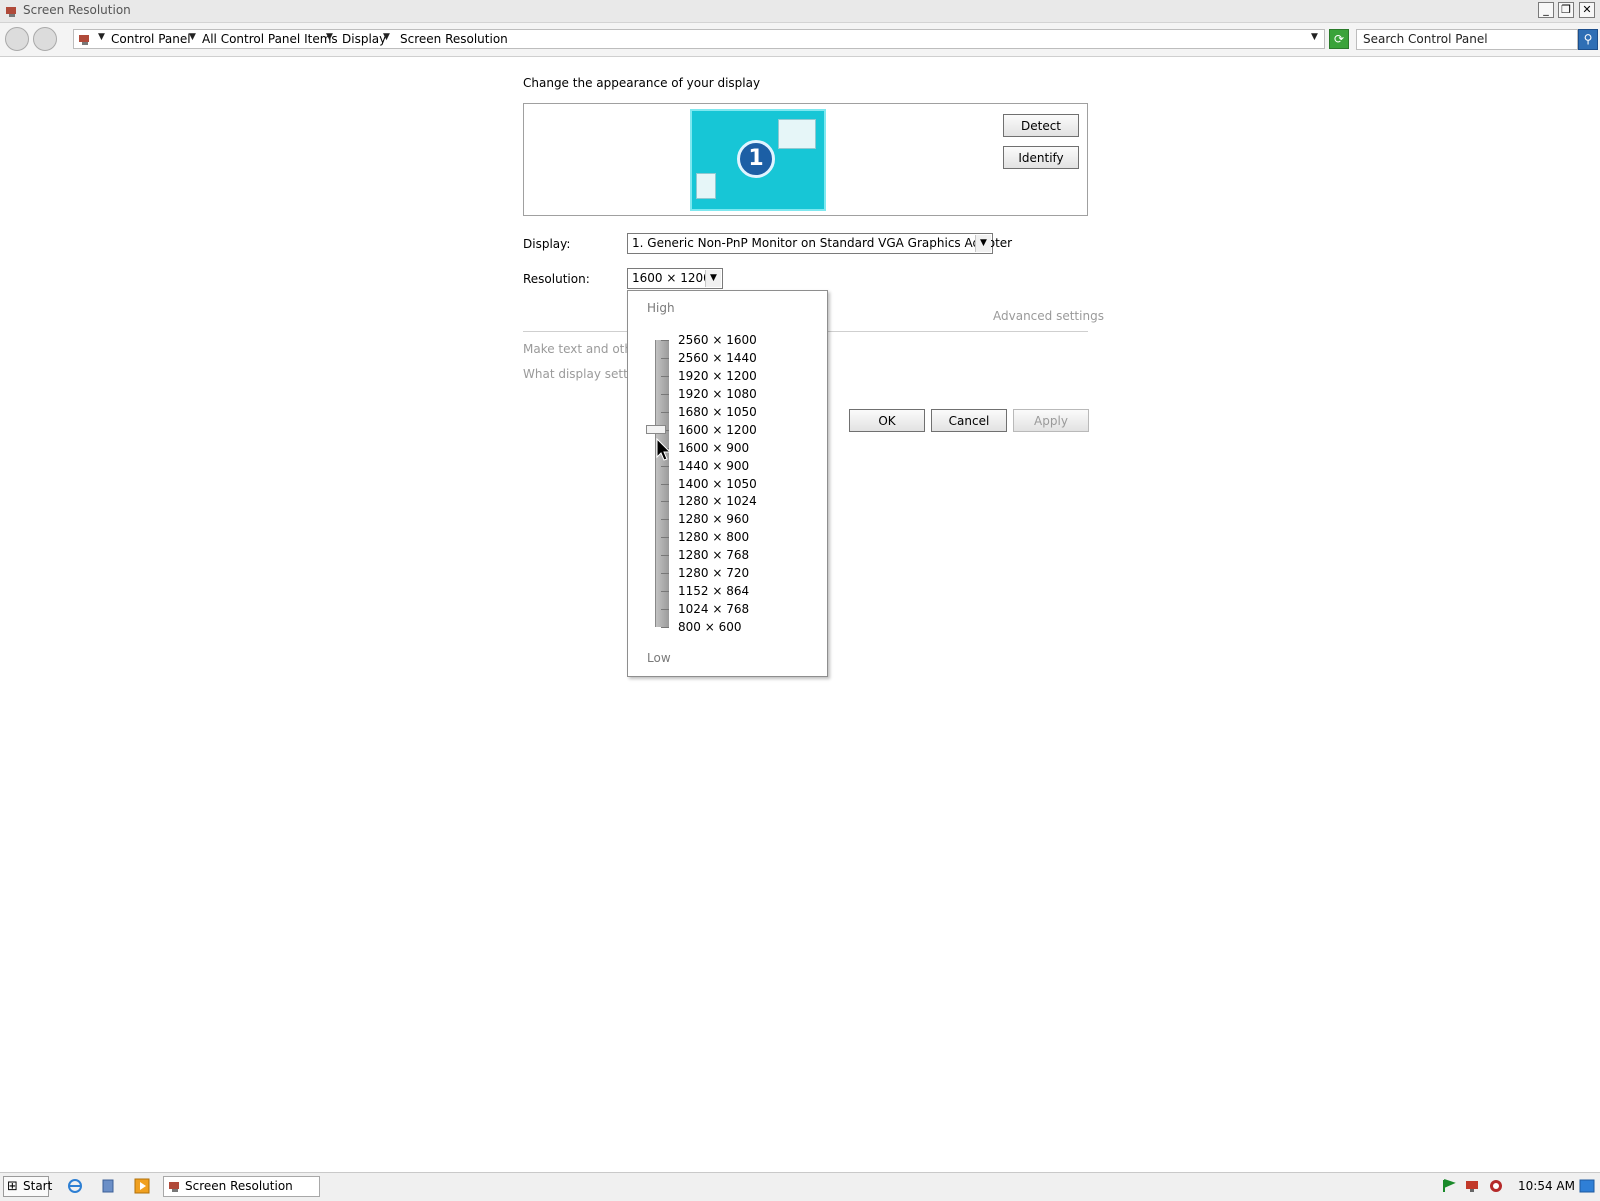 The height and width of the screenshot is (1201, 1600). I want to click on display-label: Display:, so click(547, 244).